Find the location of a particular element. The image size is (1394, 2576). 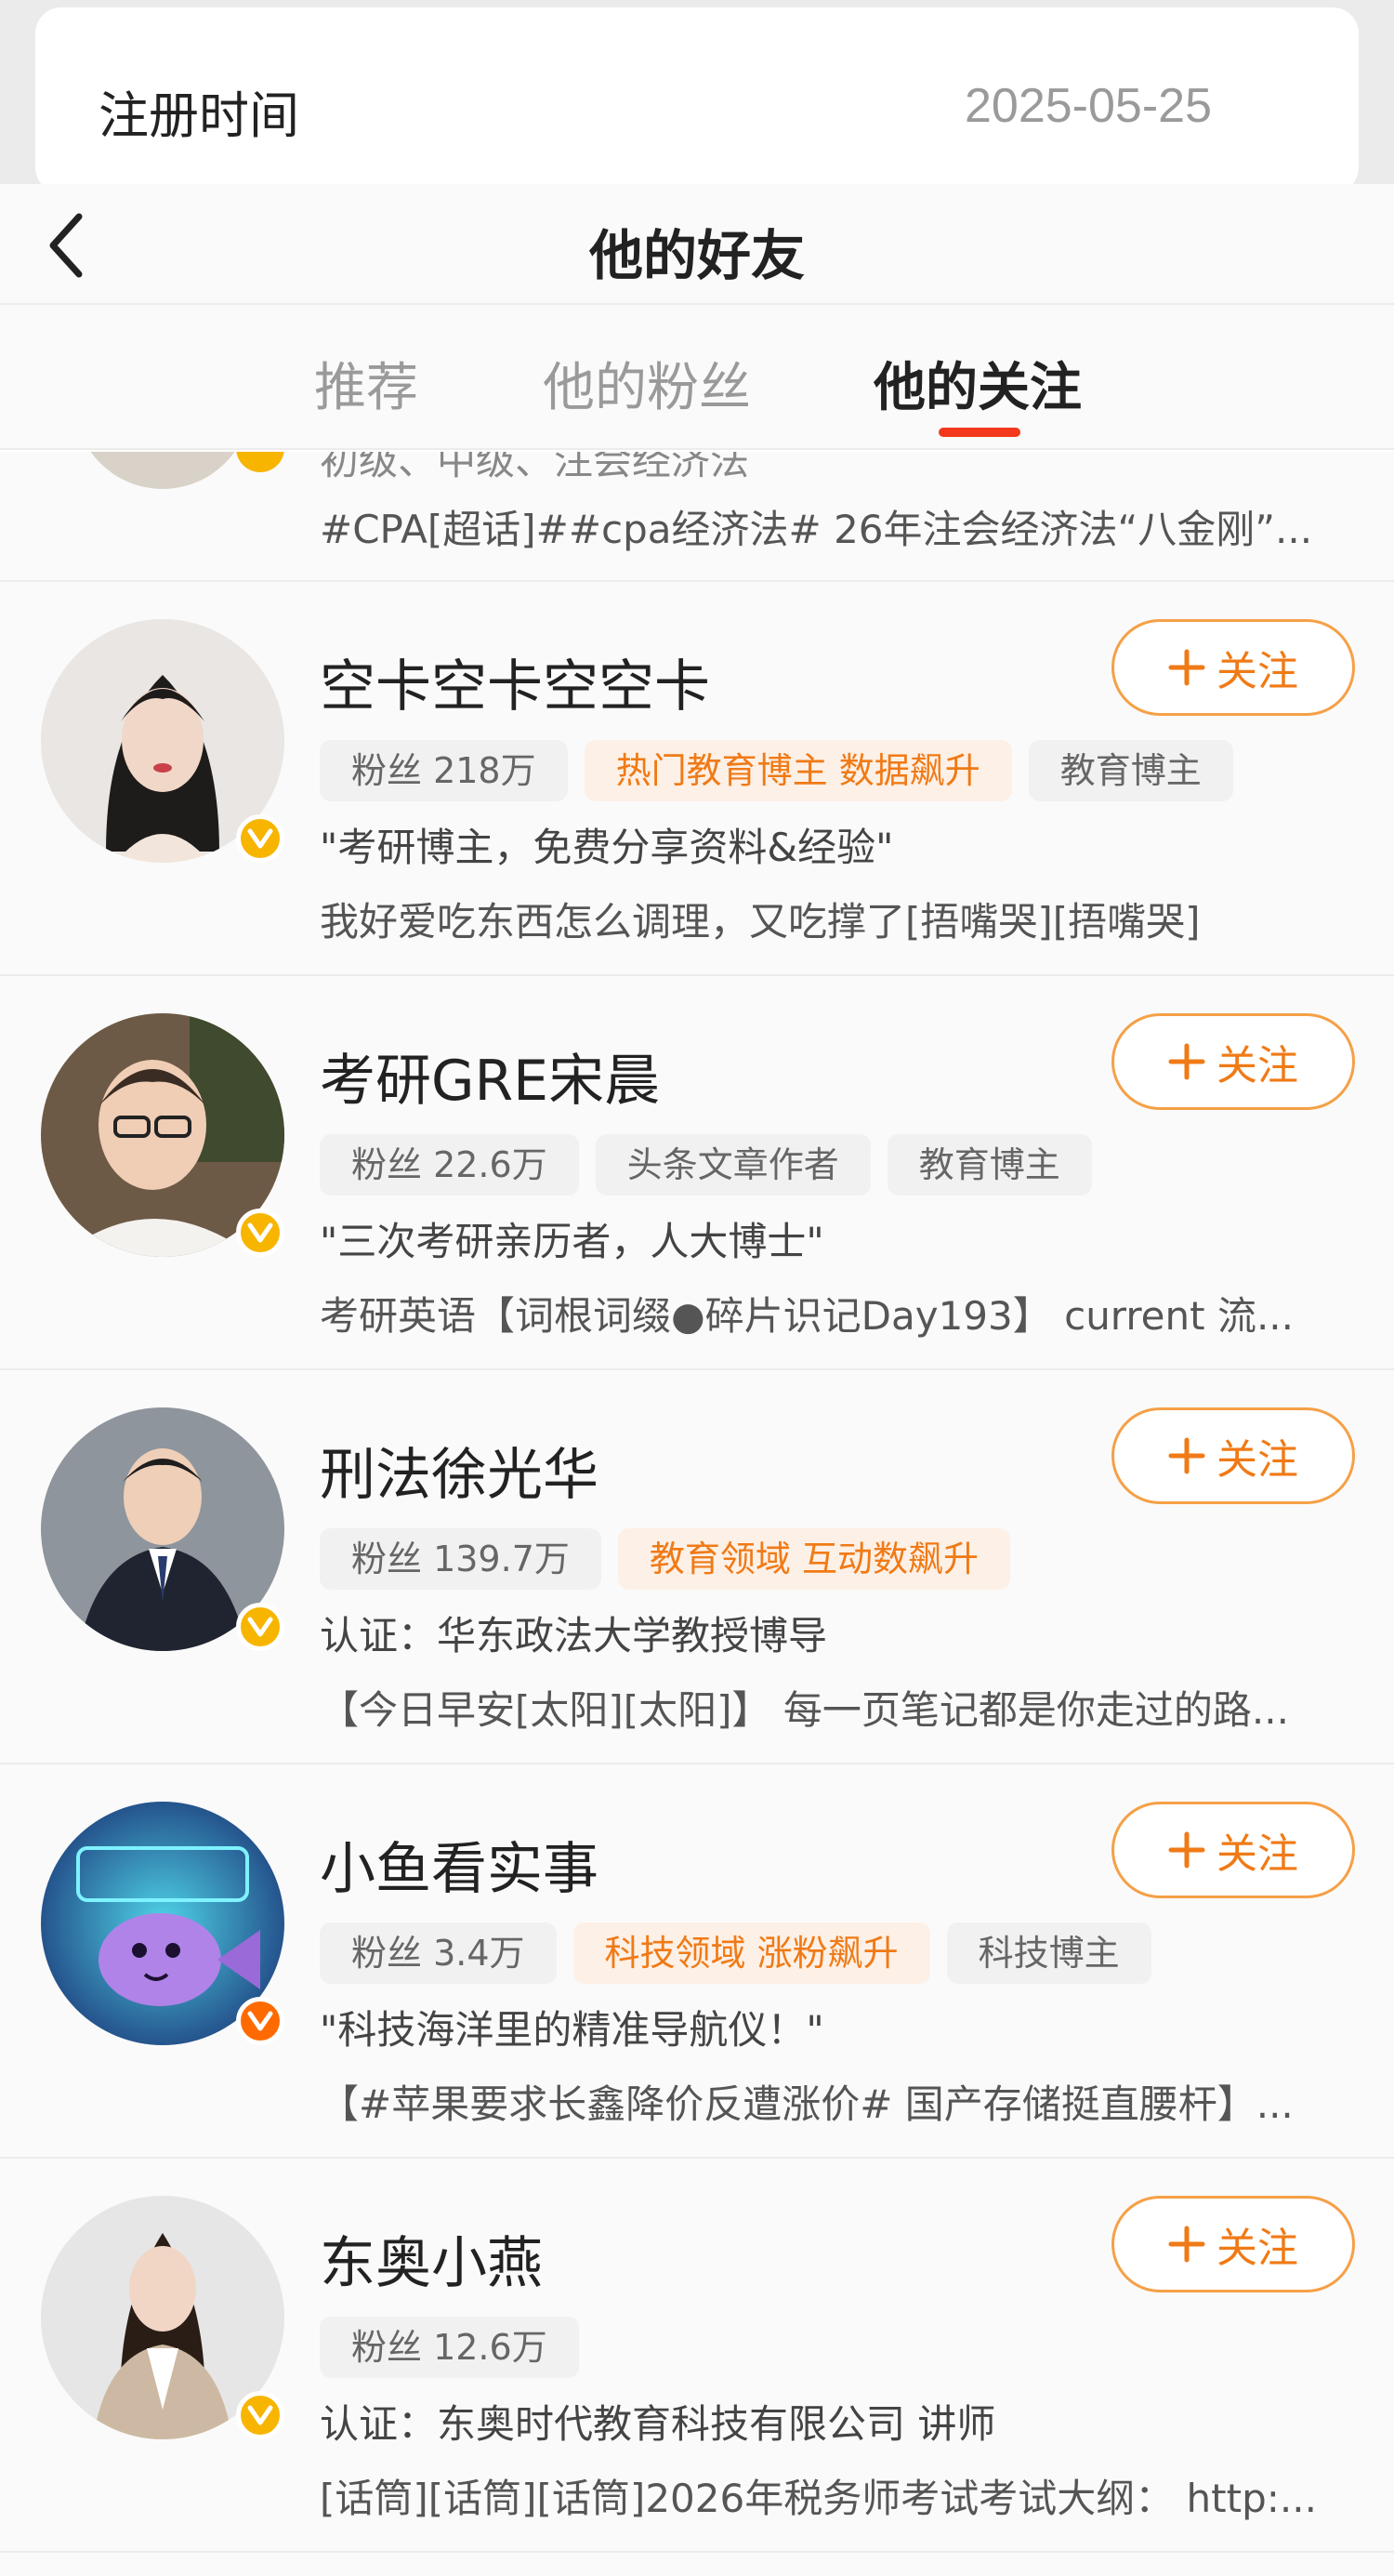

fans-count-tag: 粉丝 12.6万 is located at coordinates (449, 2347).